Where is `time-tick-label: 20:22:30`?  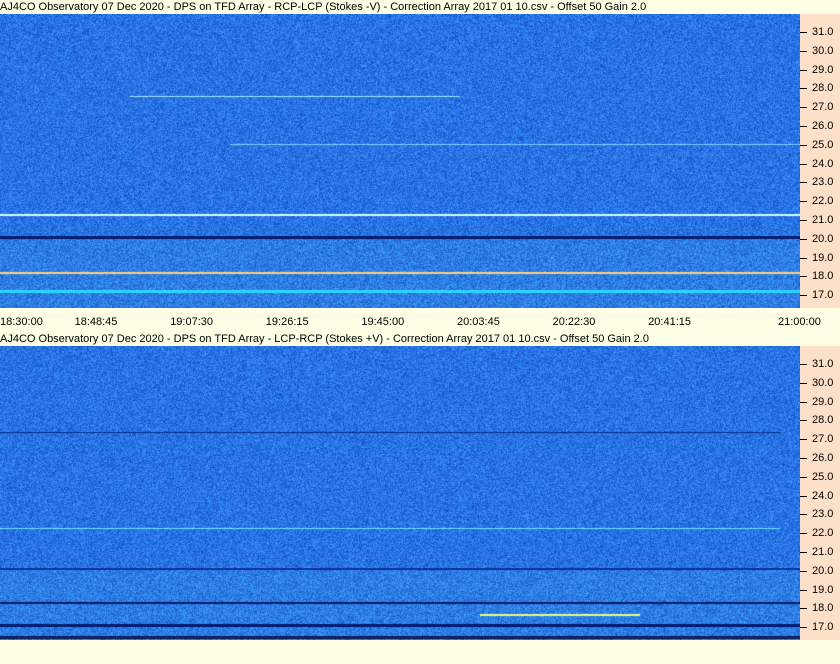
time-tick-label: 20:22:30 is located at coordinates (574, 322).